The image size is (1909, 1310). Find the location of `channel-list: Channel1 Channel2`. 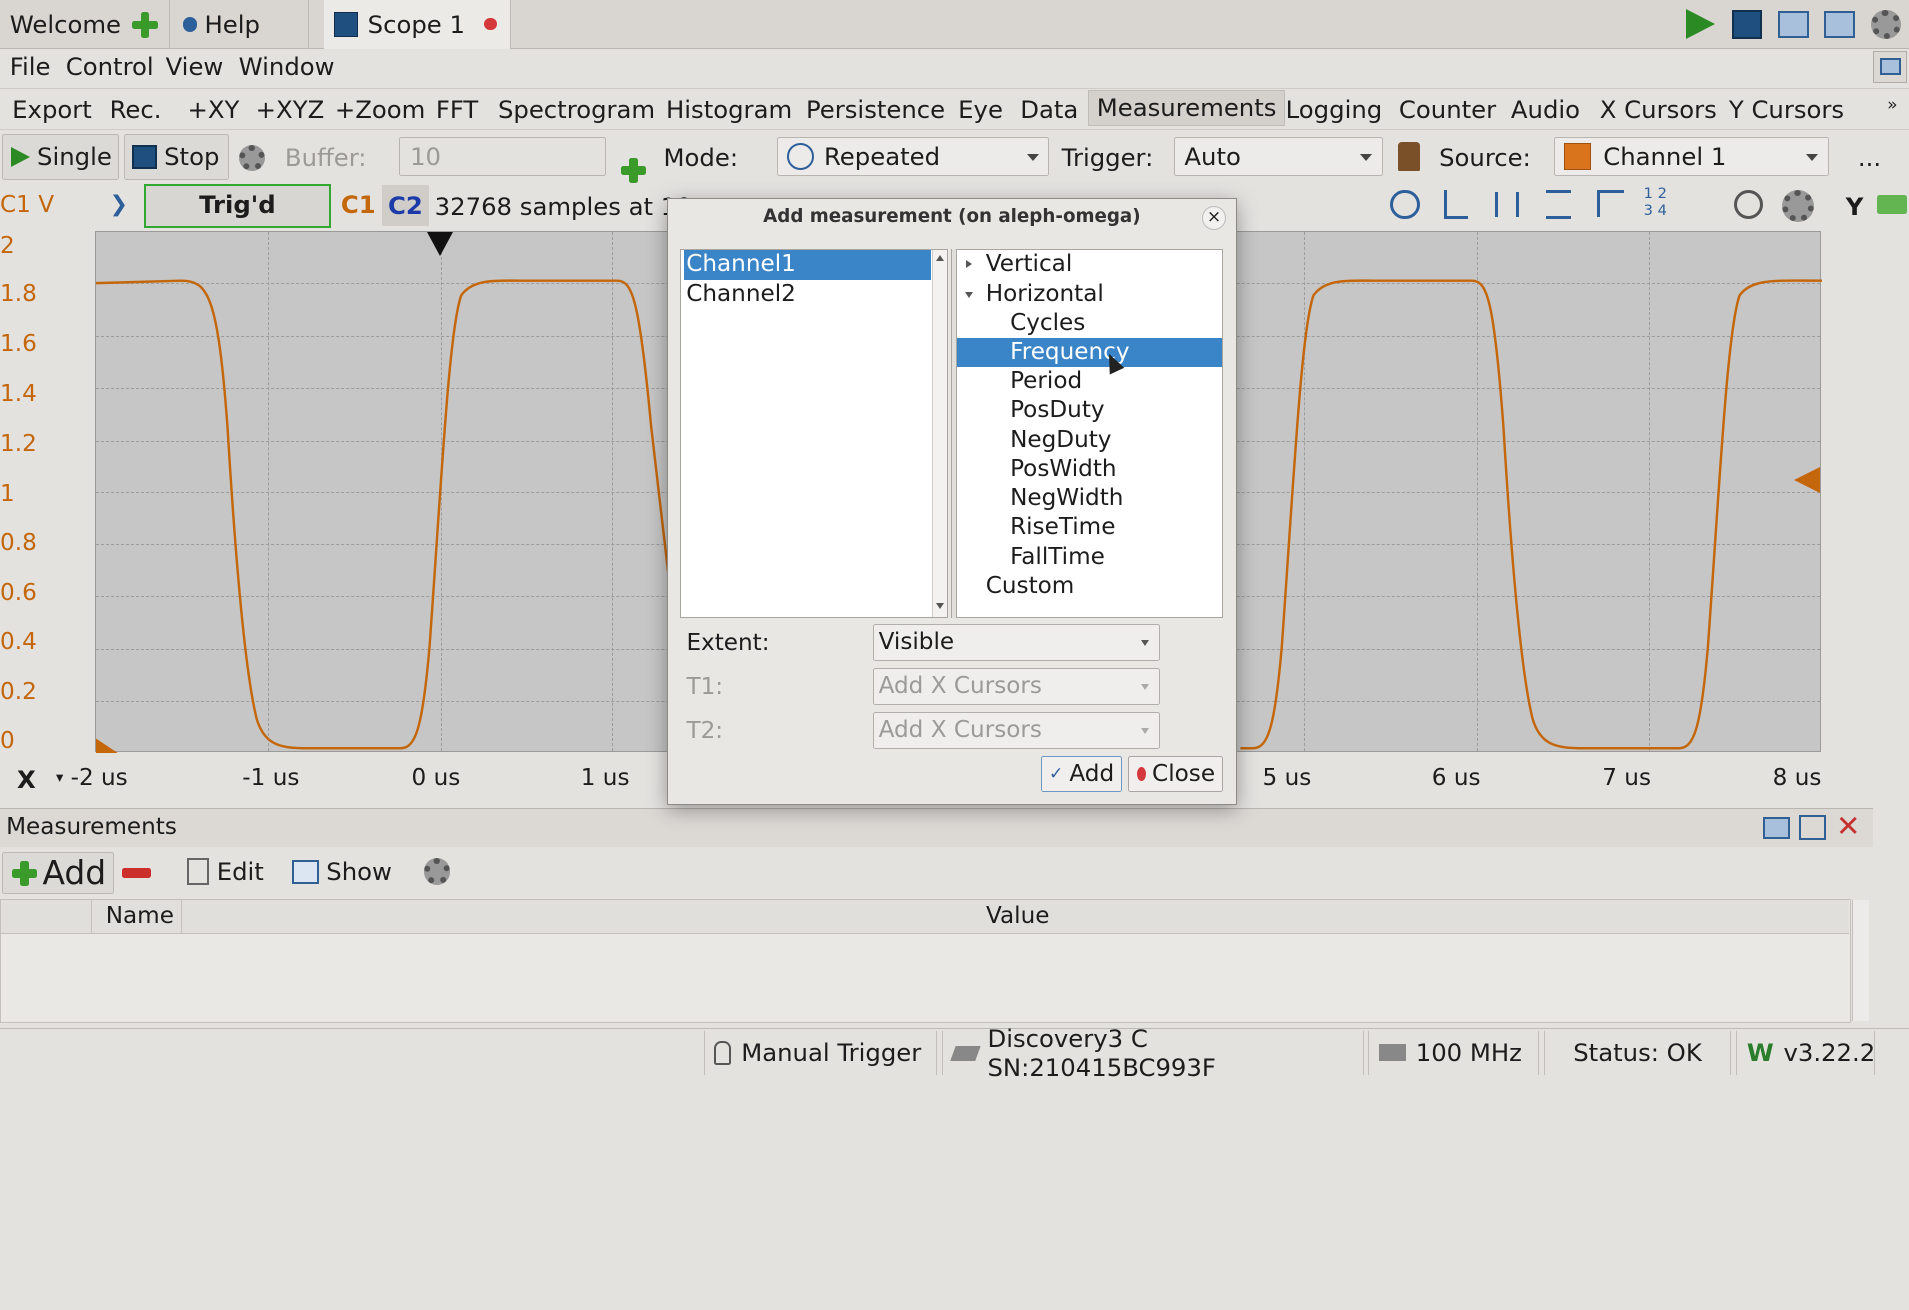

channel-list: Channel1 Channel2 is located at coordinates (814, 434).